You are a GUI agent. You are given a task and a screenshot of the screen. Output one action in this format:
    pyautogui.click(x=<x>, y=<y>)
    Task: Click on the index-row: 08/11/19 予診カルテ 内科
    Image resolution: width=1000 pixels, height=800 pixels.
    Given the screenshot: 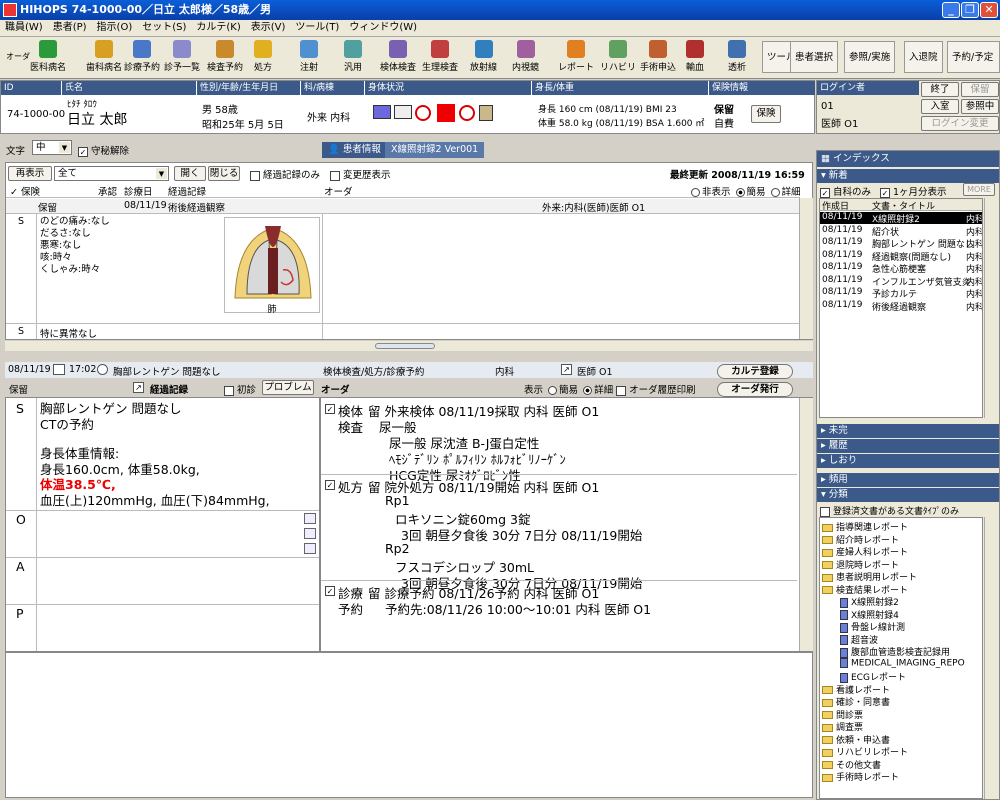 What is the action you would take?
    pyautogui.click(x=901, y=293)
    